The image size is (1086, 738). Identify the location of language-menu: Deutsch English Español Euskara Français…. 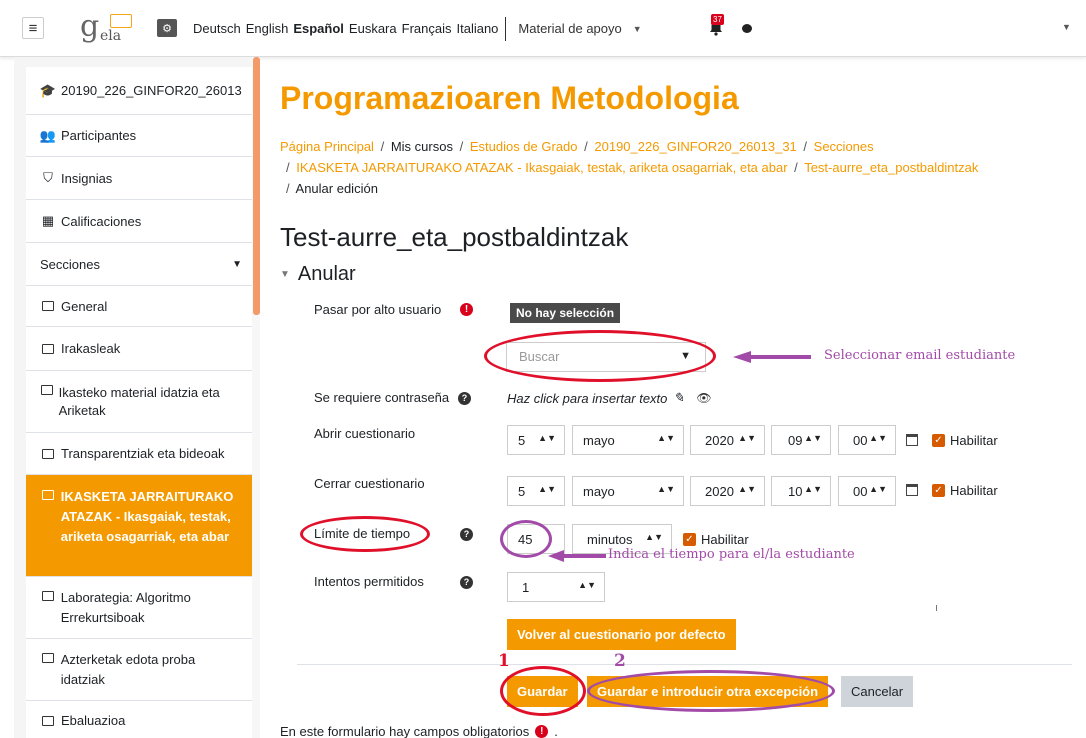
(420, 28).